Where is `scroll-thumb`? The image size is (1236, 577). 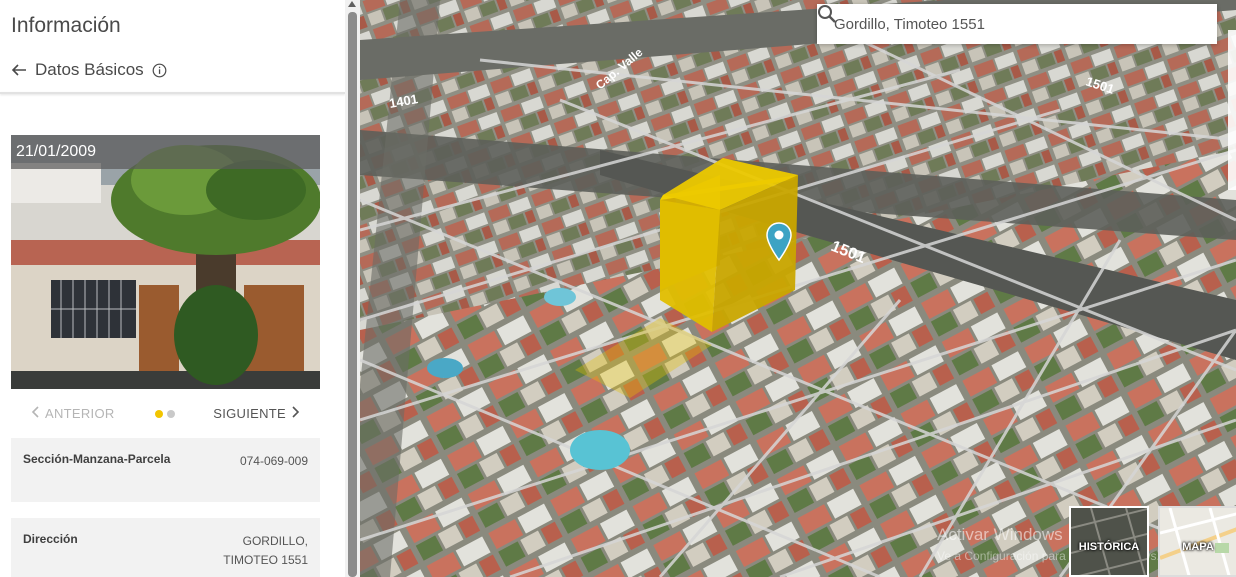 scroll-thumb is located at coordinates (352, 294).